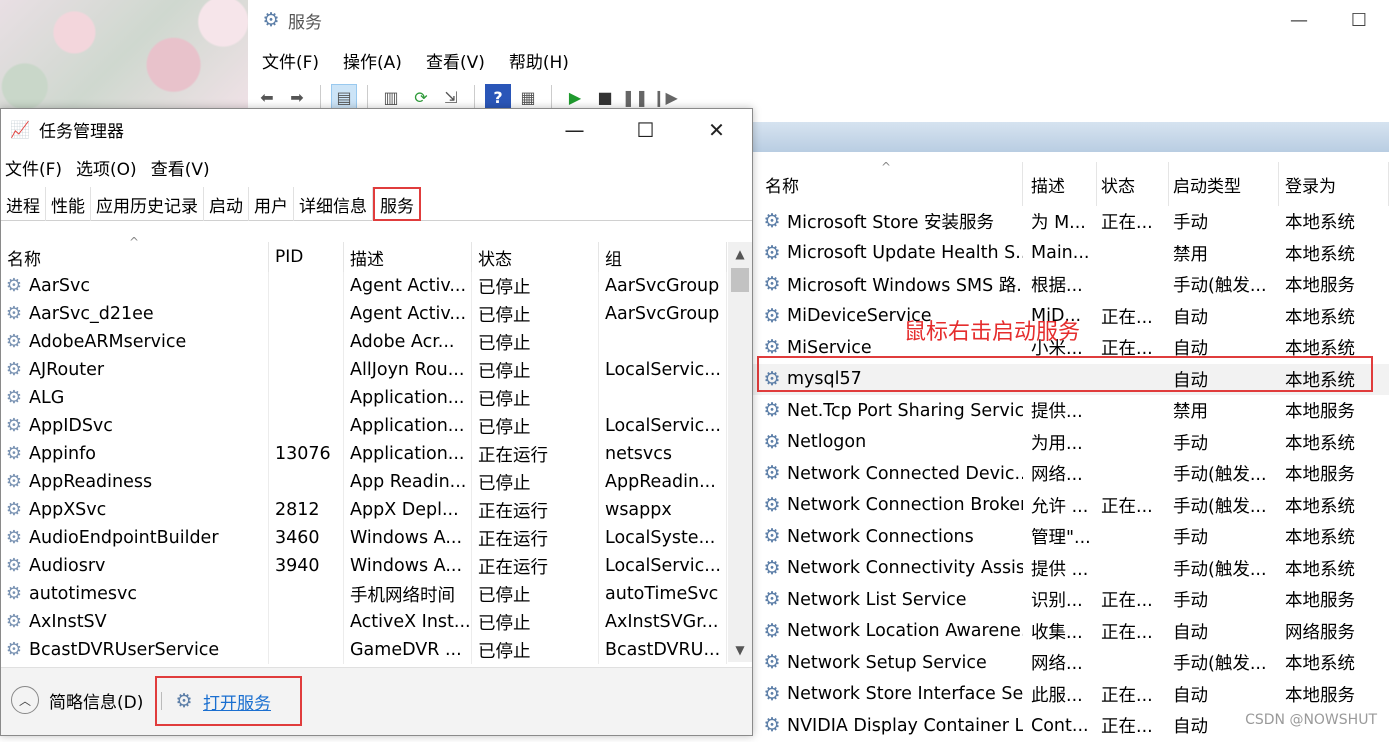  Describe the element at coordinates (135, 370) in the screenshot. I see `tm-service-name: ⚙ AJRouter` at that location.